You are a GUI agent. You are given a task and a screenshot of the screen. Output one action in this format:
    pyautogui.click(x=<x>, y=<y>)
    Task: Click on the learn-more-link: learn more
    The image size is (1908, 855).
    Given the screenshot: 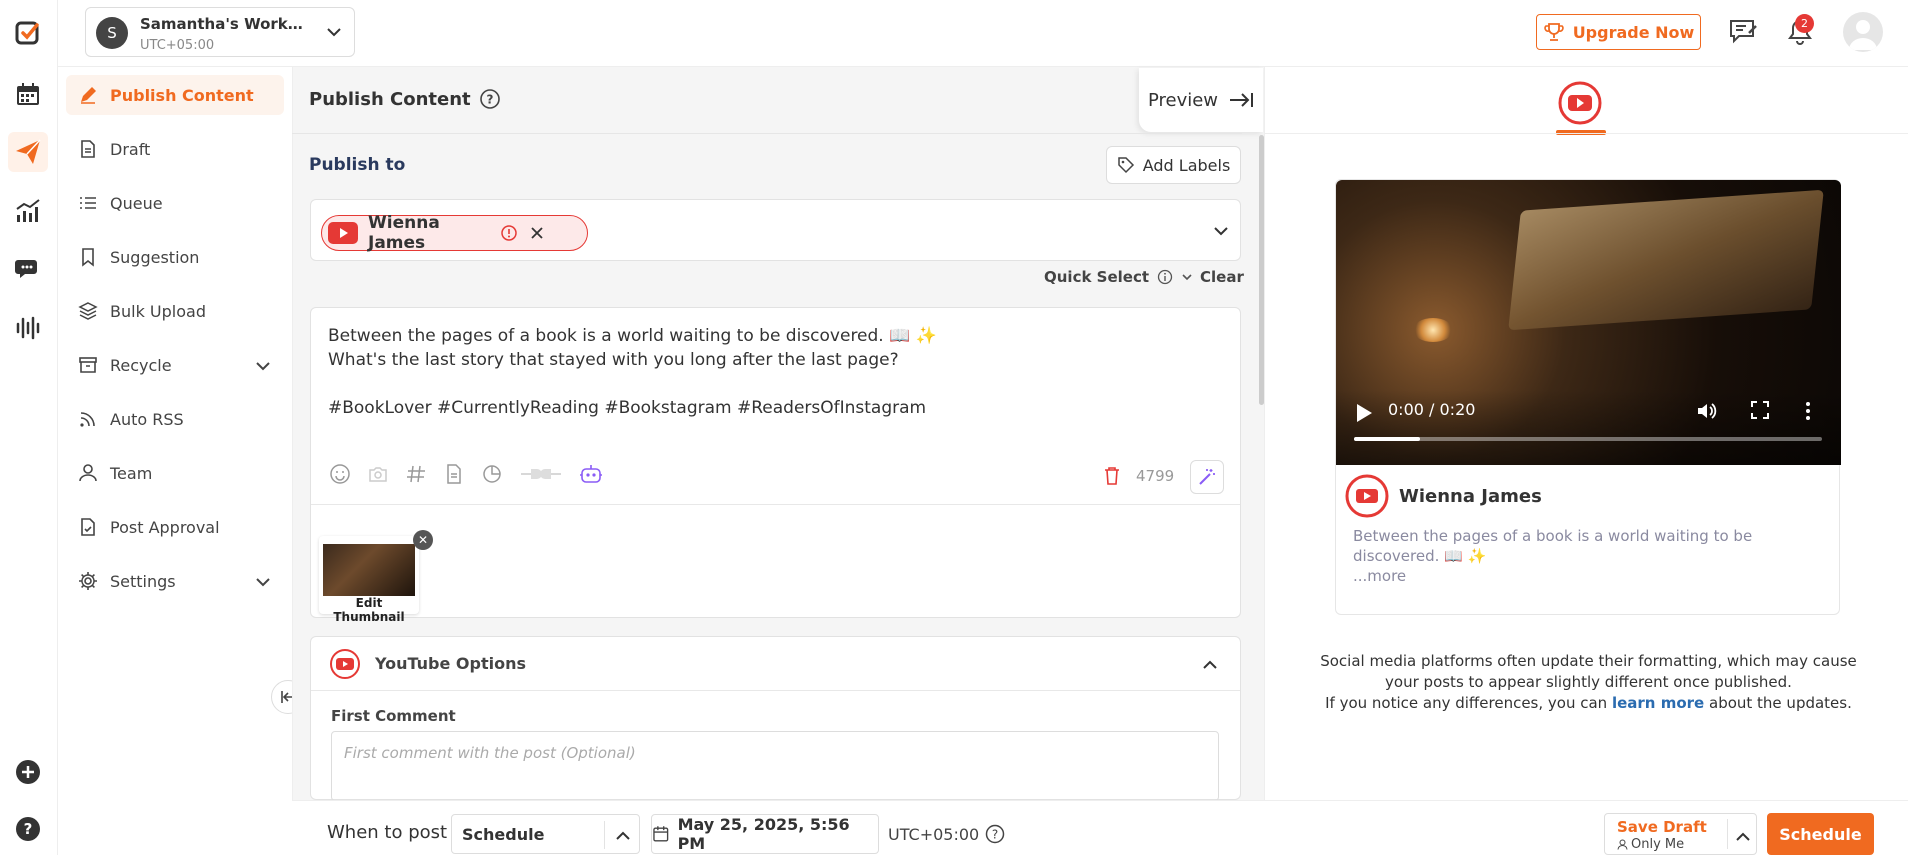 What is the action you would take?
    pyautogui.click(x=1658, y=703)
    